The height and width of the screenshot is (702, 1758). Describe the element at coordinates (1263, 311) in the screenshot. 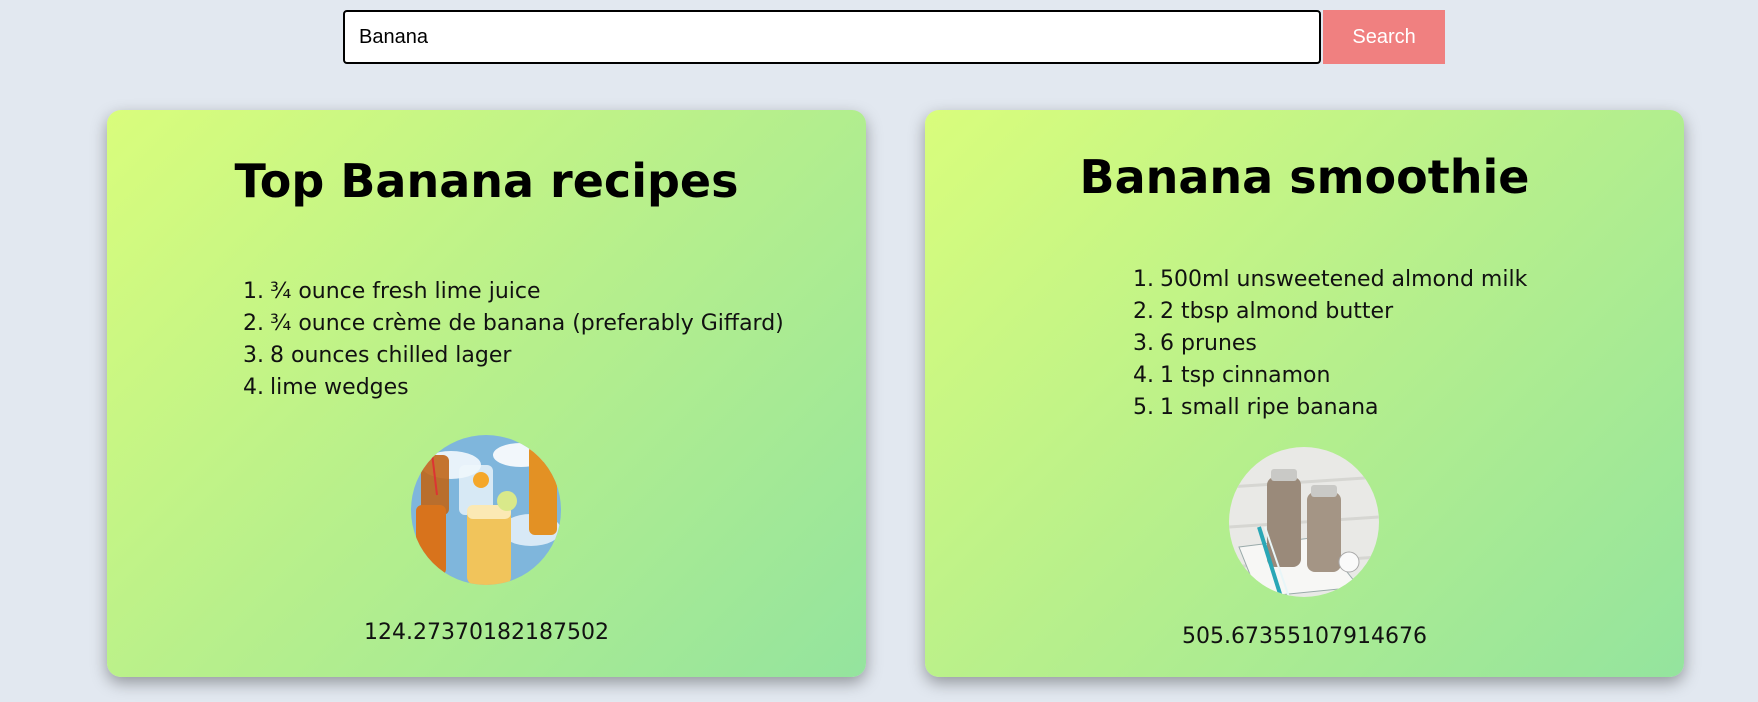

I see `ingredient-item: 2. 2 tbsp almond butter` at that location.